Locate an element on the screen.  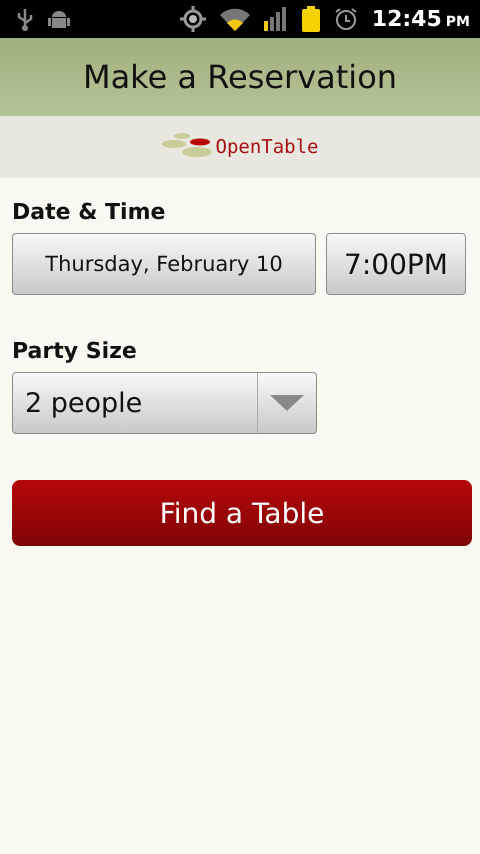
gps-icon is located at coordinates (193, 19).